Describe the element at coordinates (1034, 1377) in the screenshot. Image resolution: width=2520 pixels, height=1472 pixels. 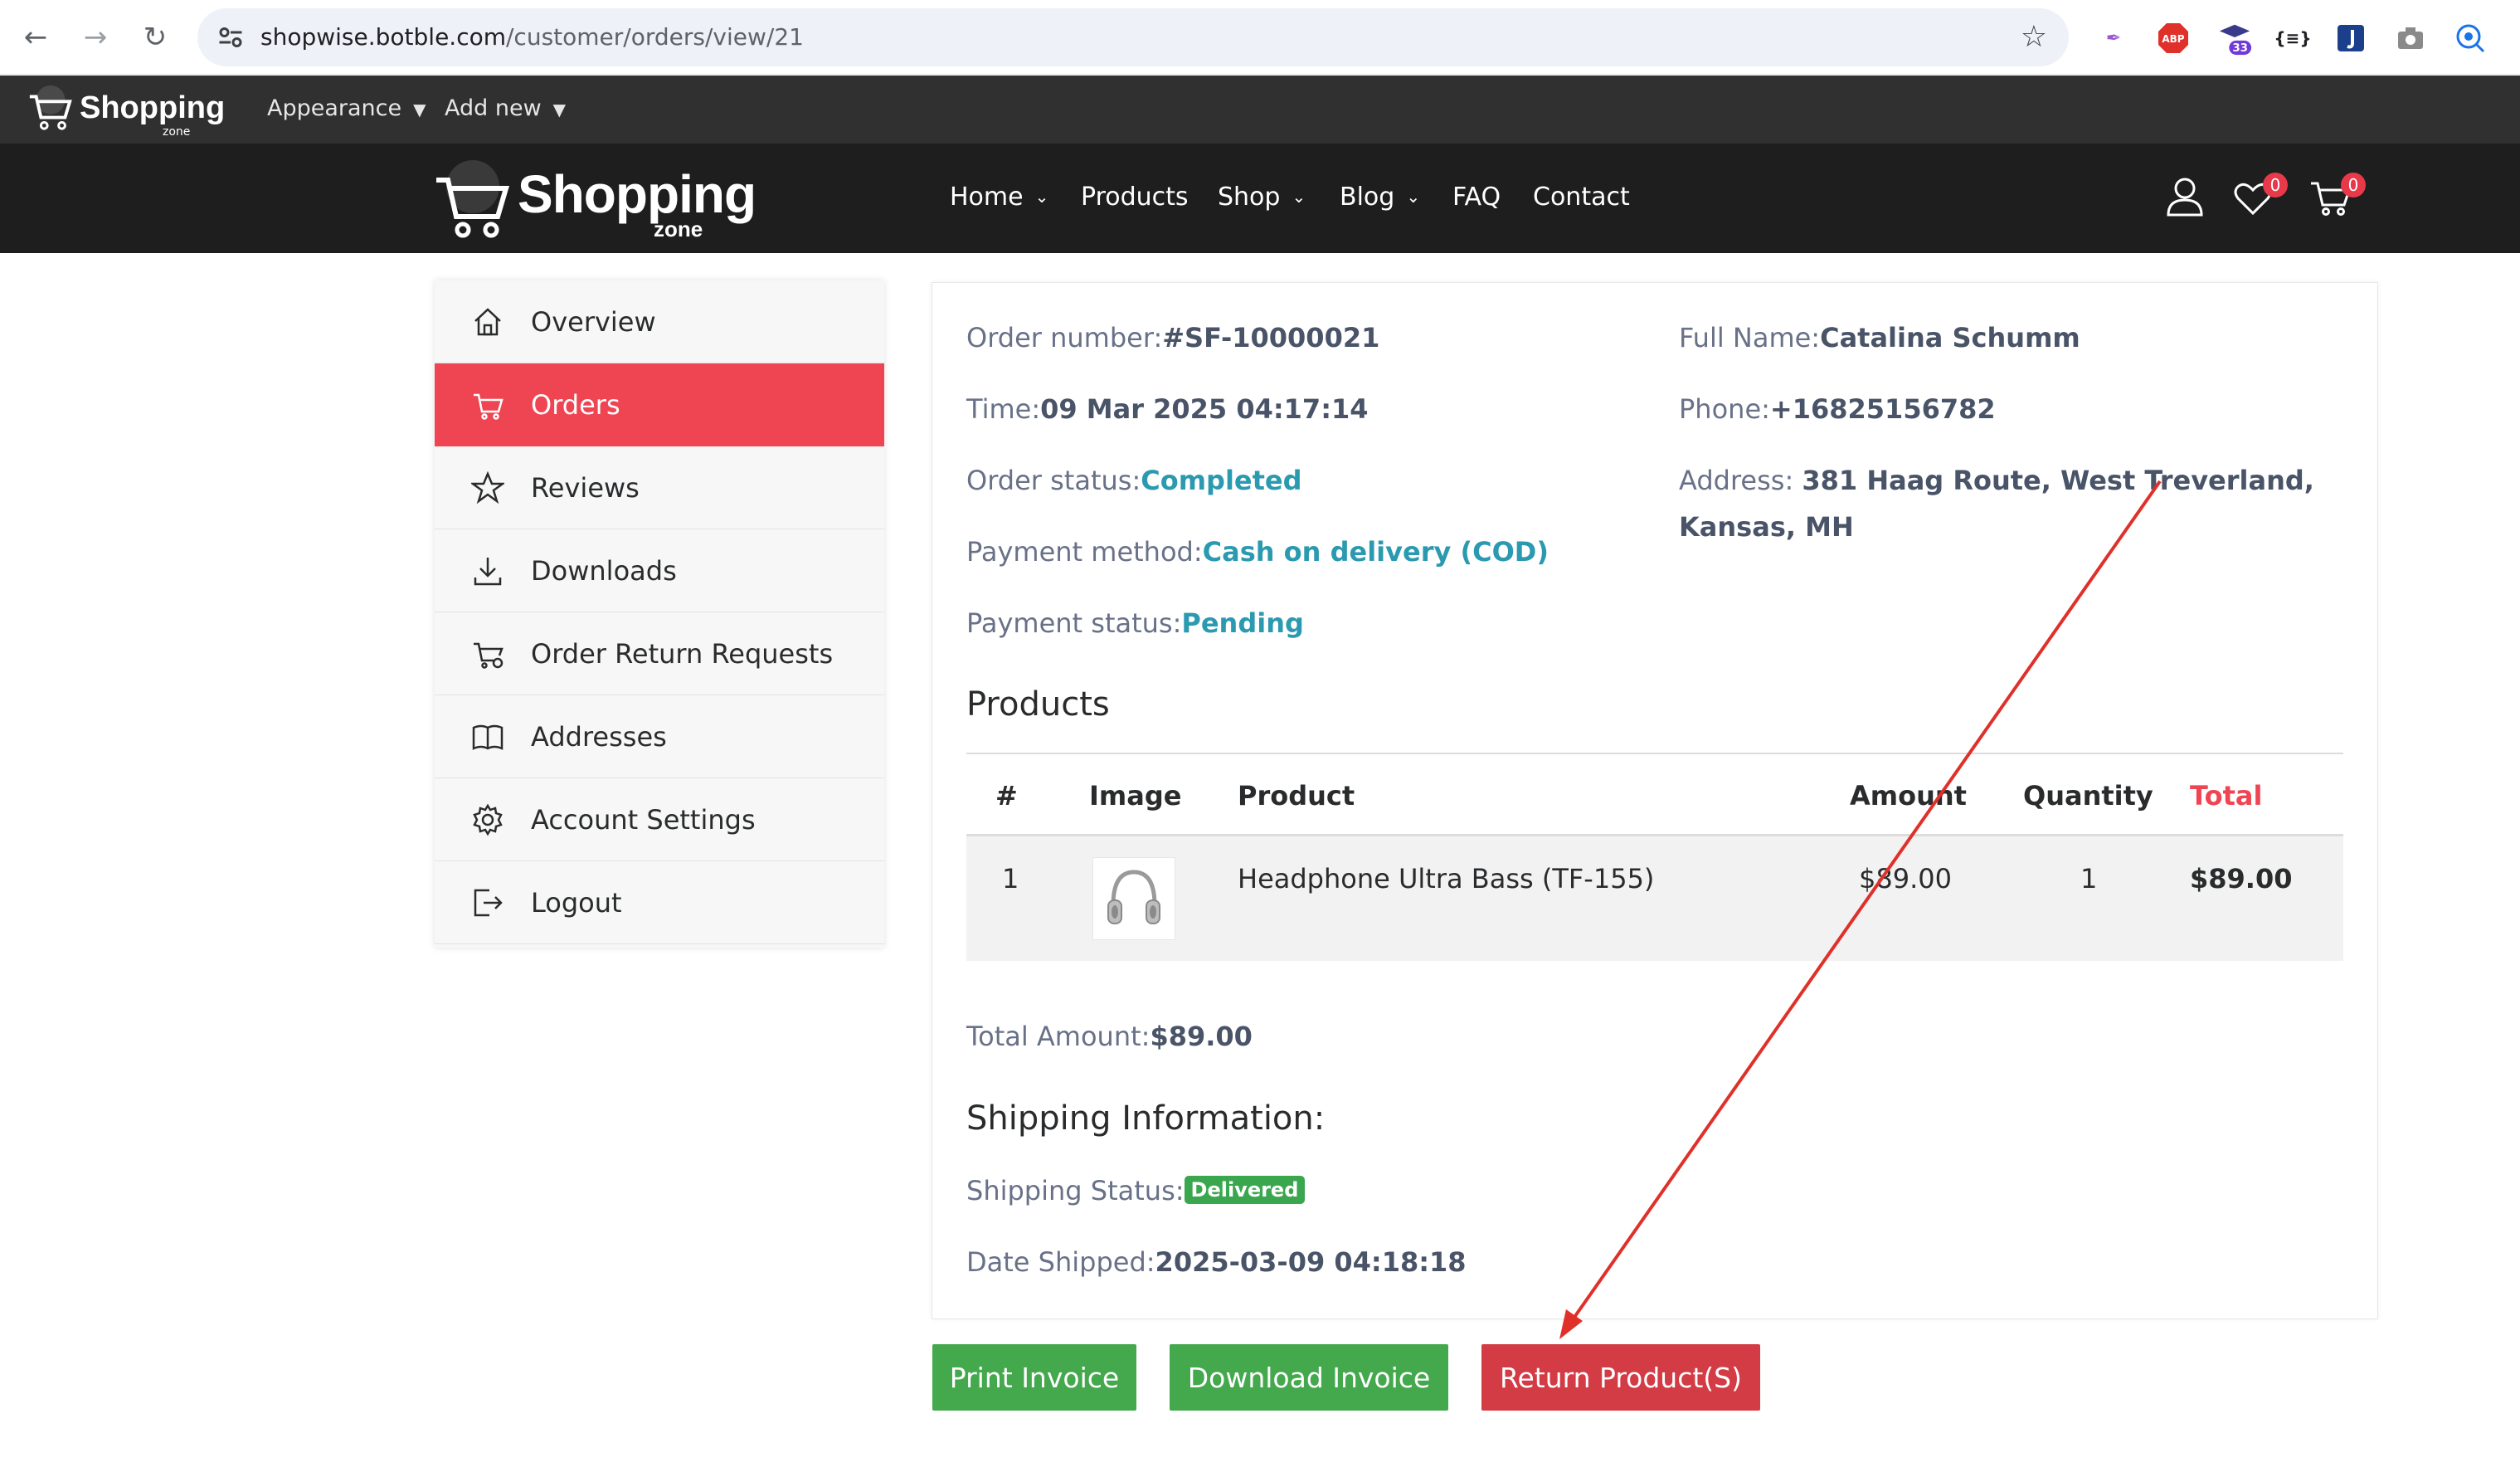
I see `print-invoice-button: Print Invoice` at that location.